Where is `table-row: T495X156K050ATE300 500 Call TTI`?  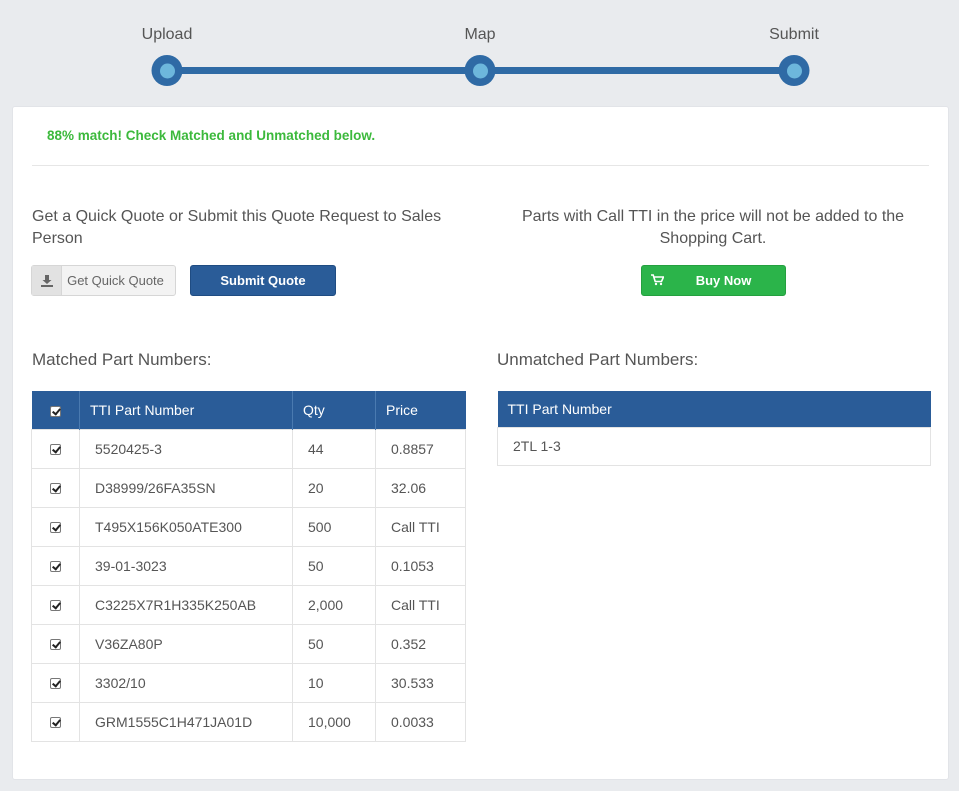
table-row: T495X156K050ATE300 500 Call TTI is located at coordinates (248, 526).